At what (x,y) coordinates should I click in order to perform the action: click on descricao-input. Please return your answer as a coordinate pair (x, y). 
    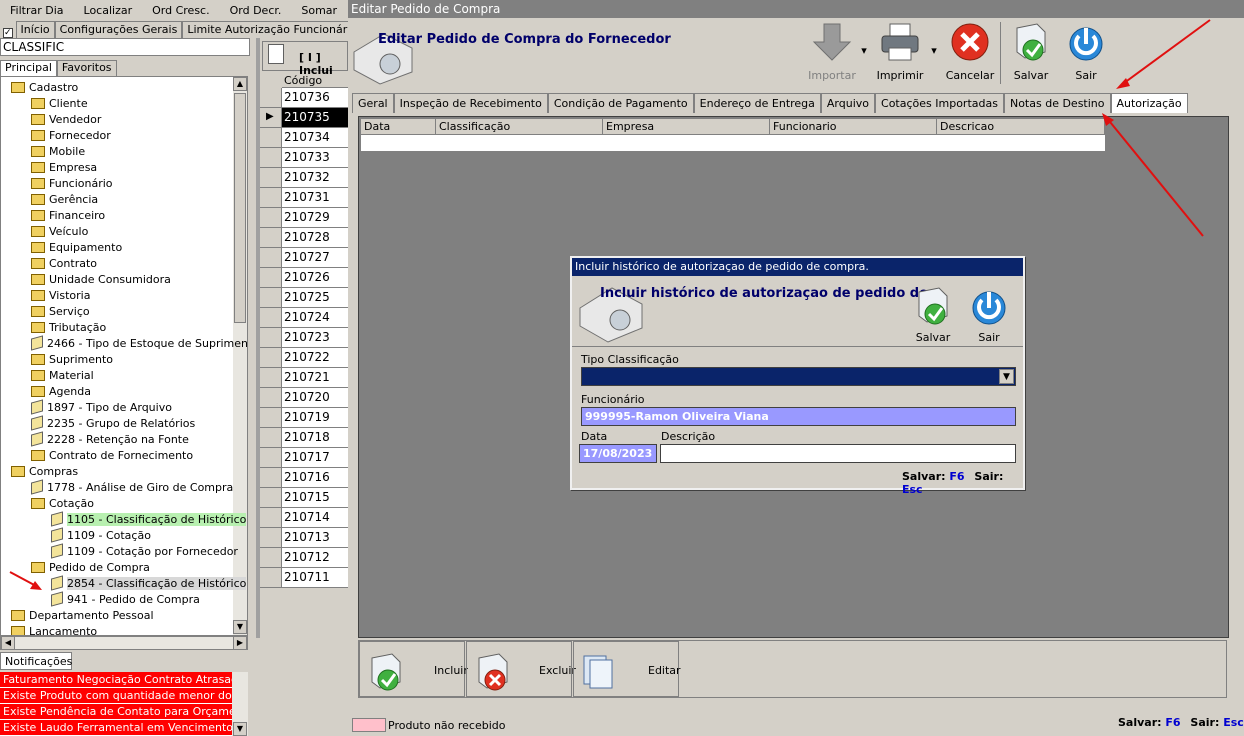
    Looking at the image, I should click on (838, 453).